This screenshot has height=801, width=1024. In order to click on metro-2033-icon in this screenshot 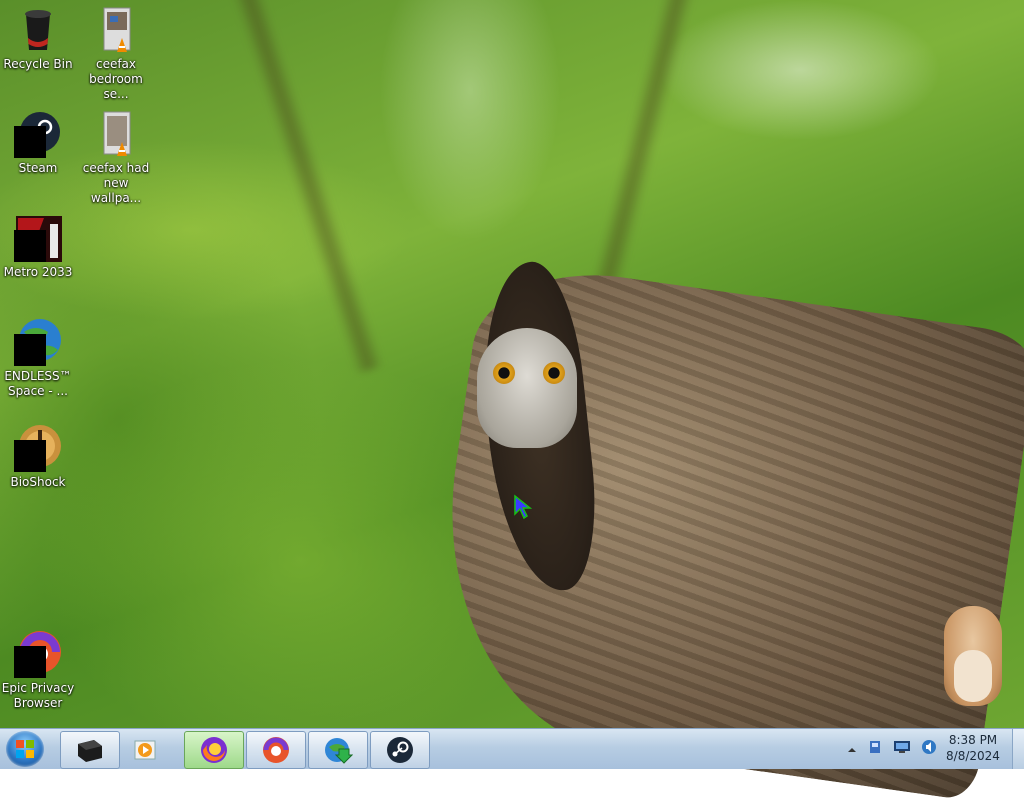, I will do `click(38, 238)`.